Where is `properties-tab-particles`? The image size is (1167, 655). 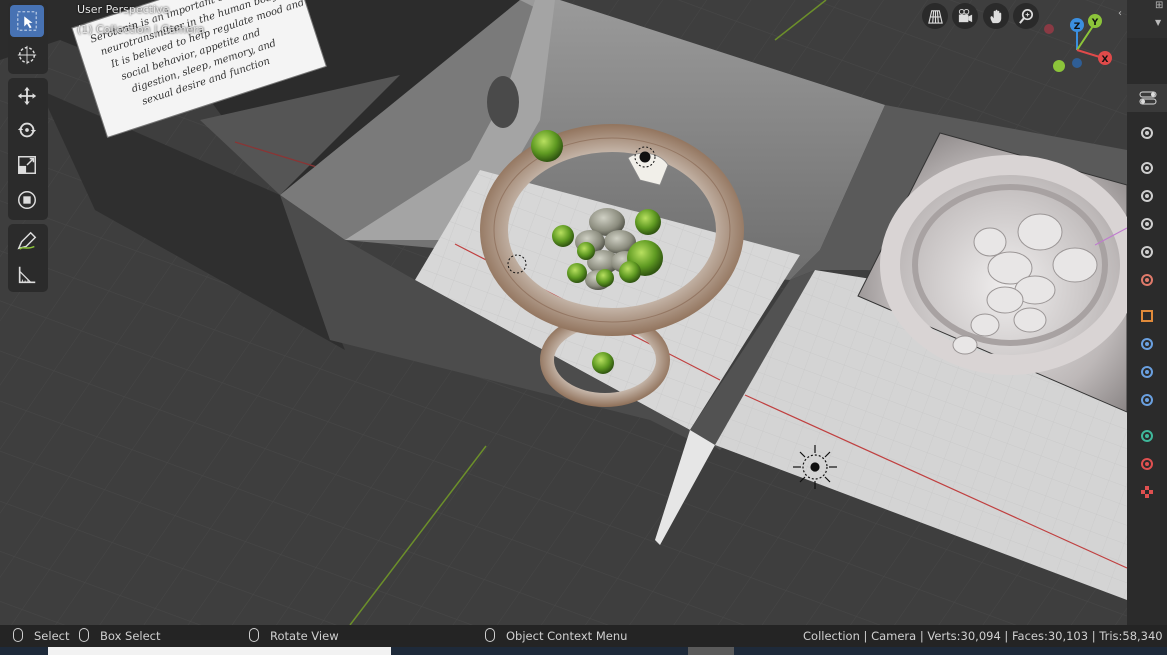 properties-tab-particles is located at coordinates (1147, 372).